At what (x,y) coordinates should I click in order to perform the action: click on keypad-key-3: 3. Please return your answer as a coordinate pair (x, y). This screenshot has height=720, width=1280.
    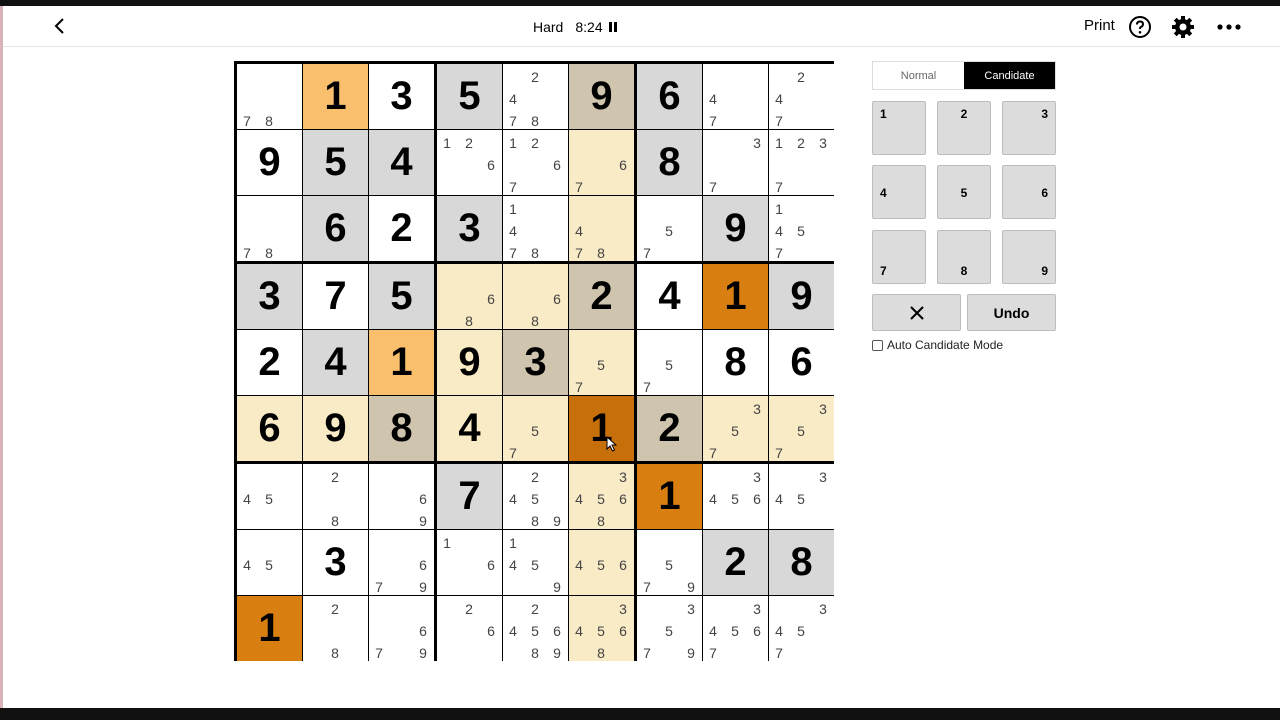
    Looking at the image, I should click on (1029, 128).